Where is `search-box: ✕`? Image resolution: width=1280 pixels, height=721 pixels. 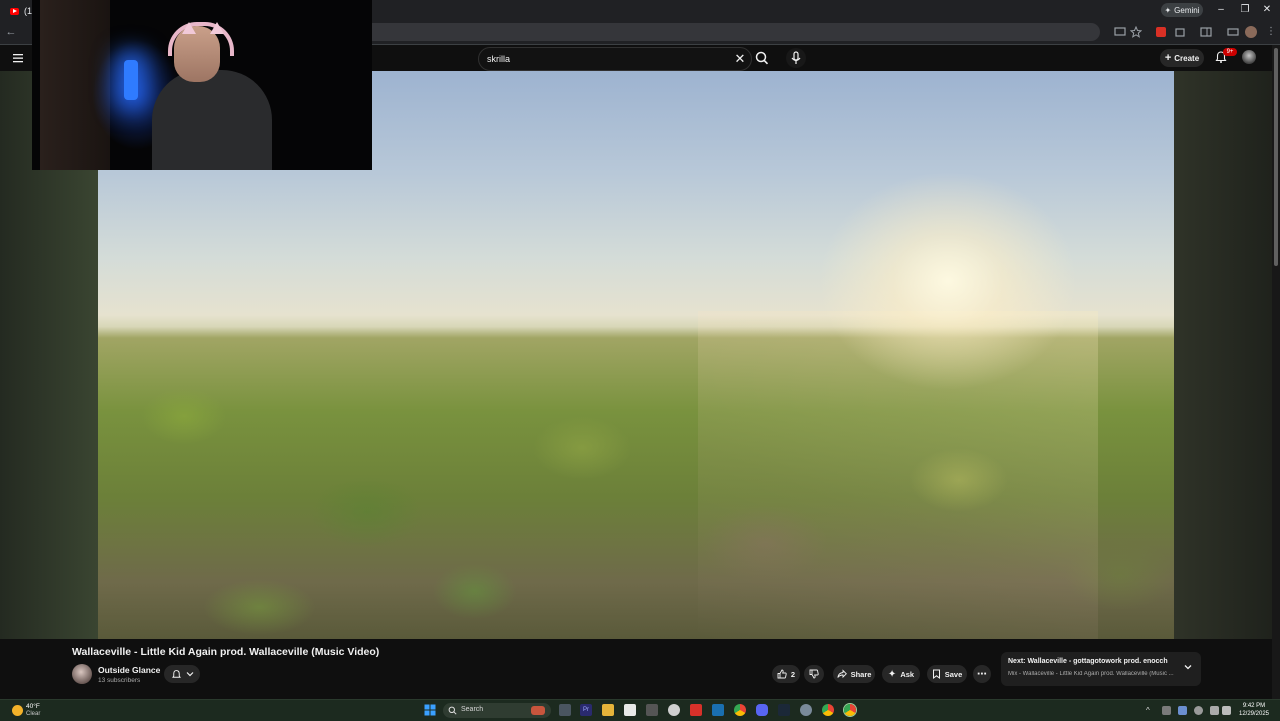
search-box: ✕ is located at coordinates (615, 59).